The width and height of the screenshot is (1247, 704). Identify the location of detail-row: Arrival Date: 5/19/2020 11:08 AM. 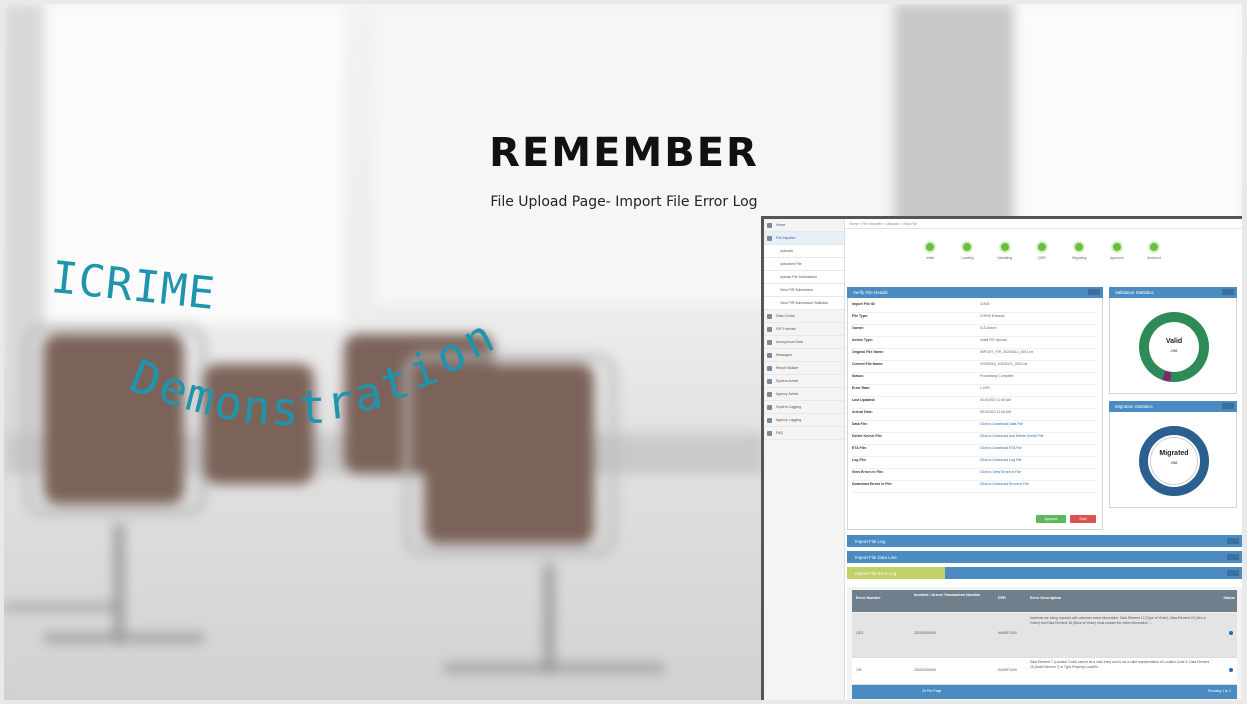
(975, 415).